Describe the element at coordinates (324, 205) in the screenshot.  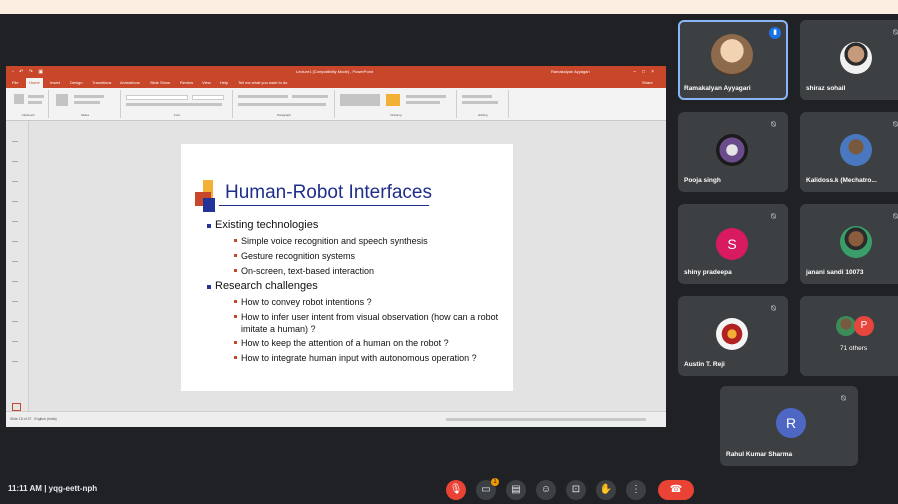
I see `title-underline` at that location.